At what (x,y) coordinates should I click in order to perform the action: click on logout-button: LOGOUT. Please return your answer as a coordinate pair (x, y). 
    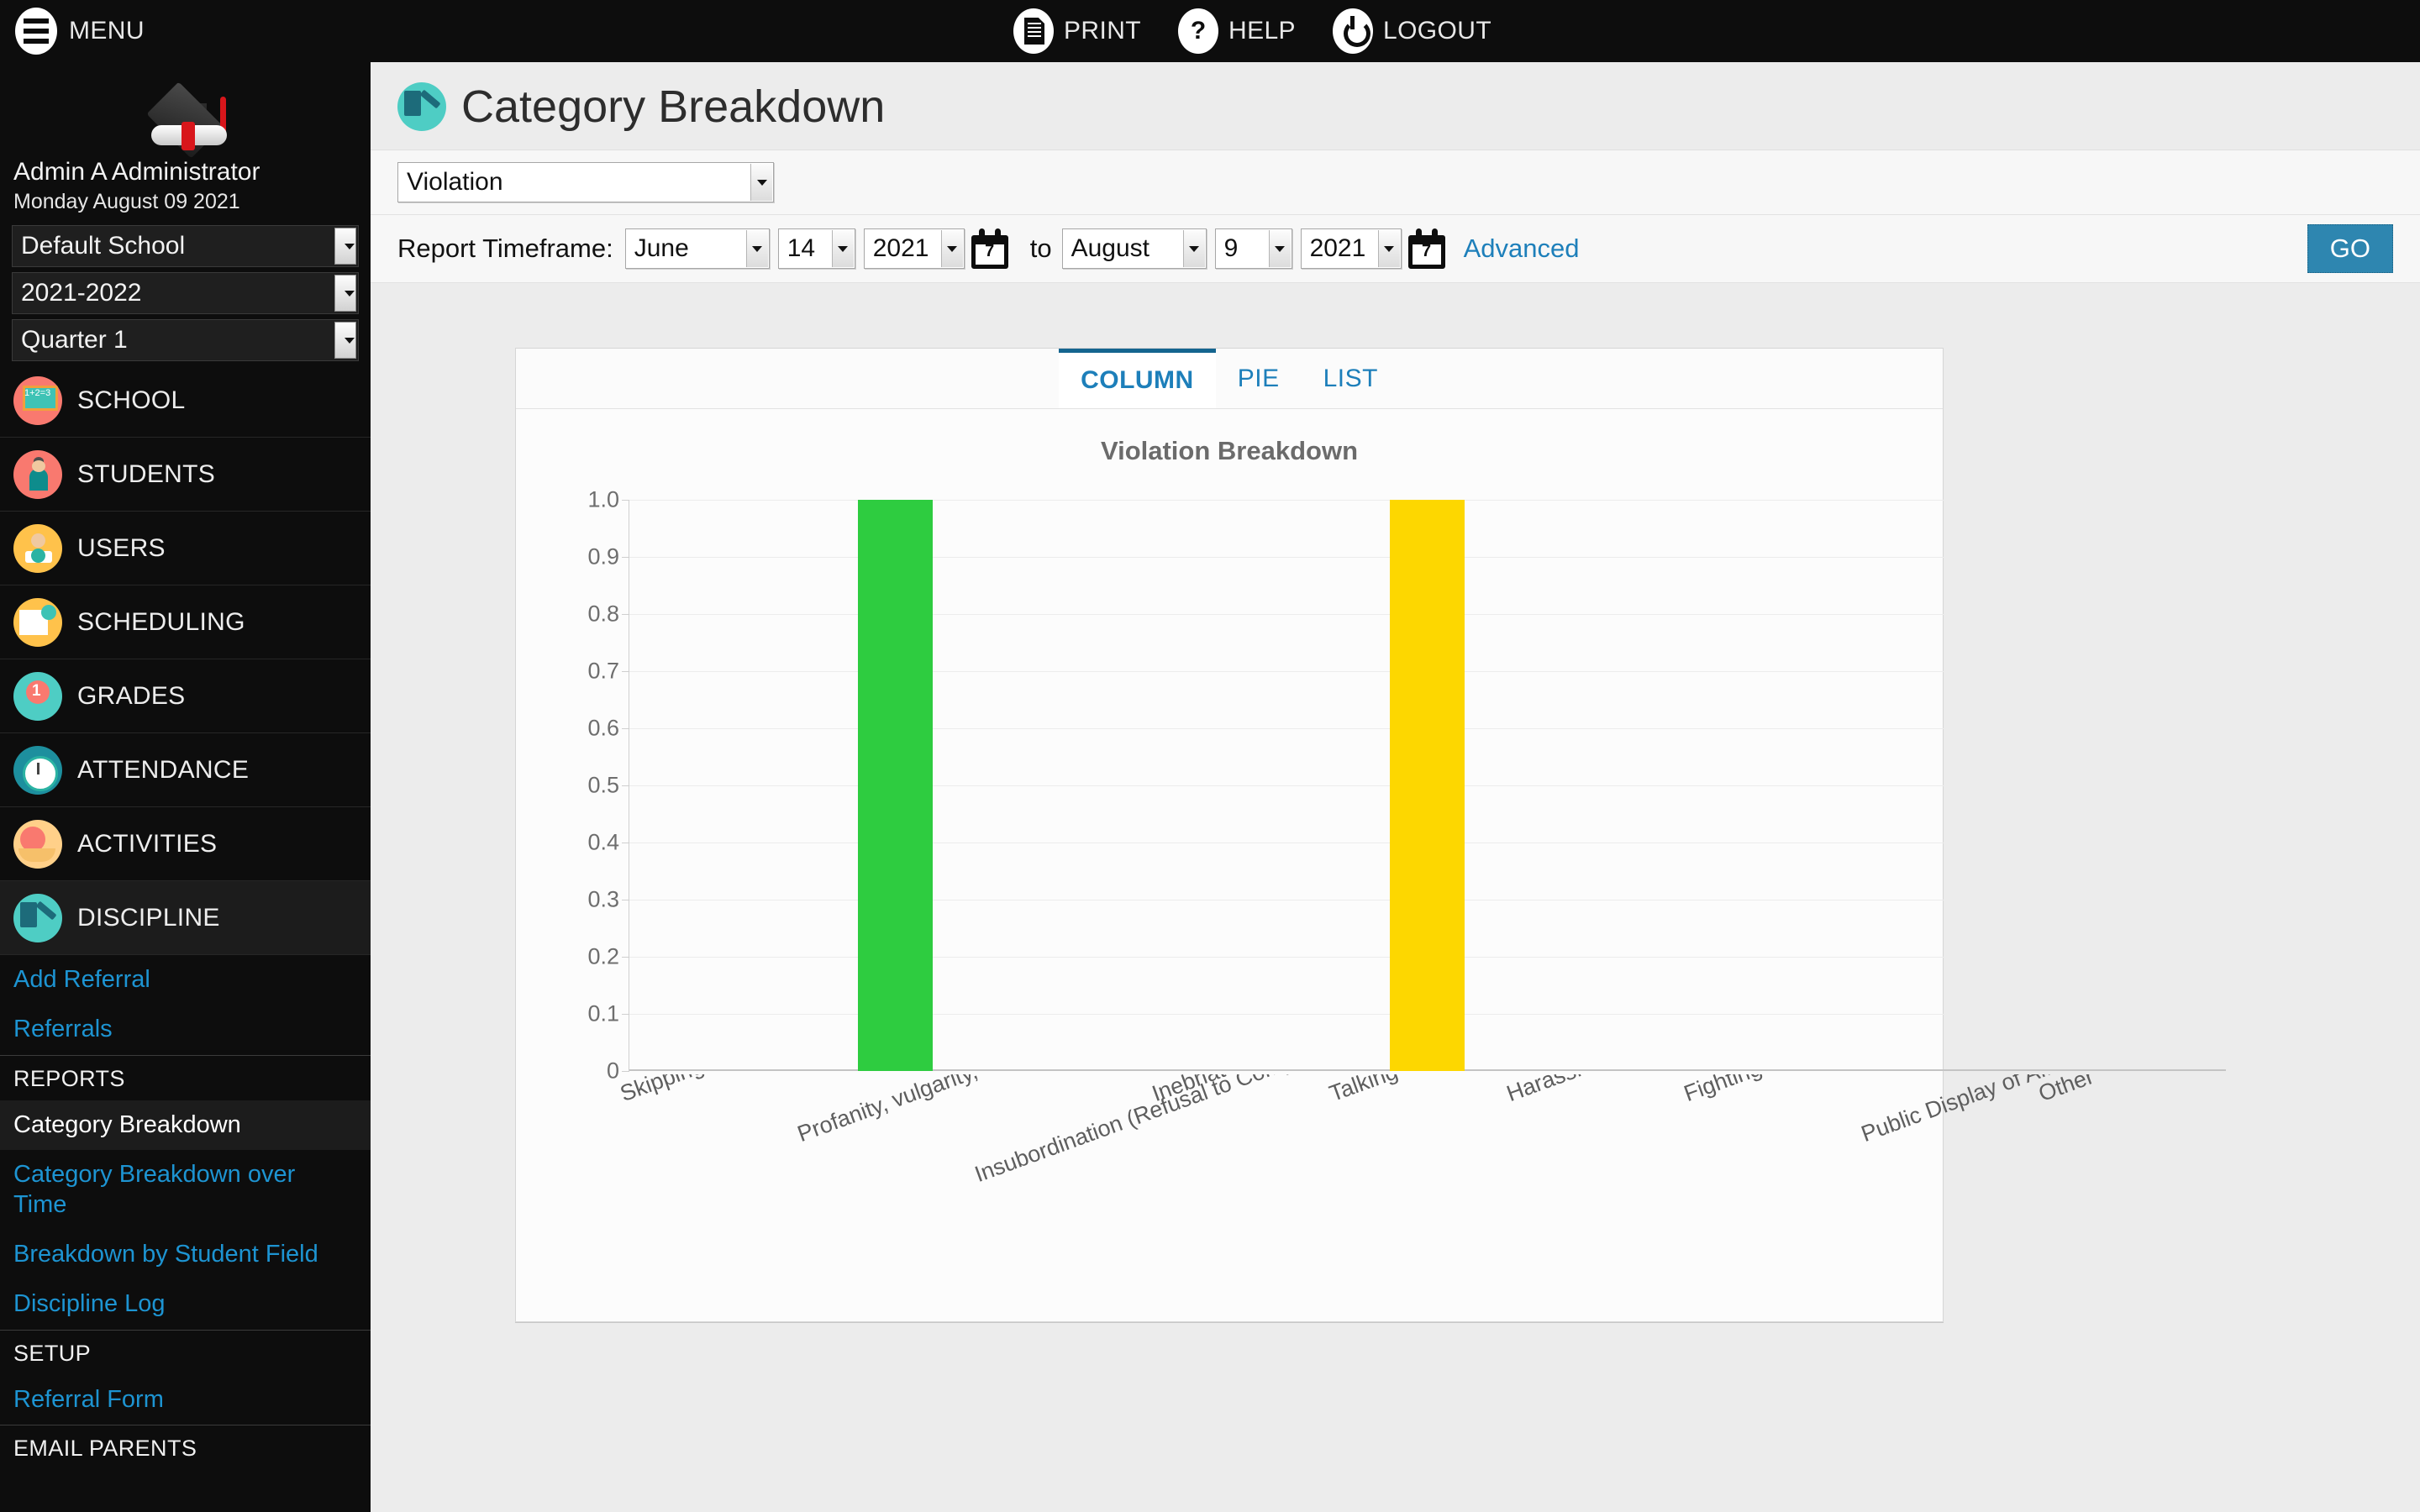
    Looking at the image, I should click on (1412, 31).